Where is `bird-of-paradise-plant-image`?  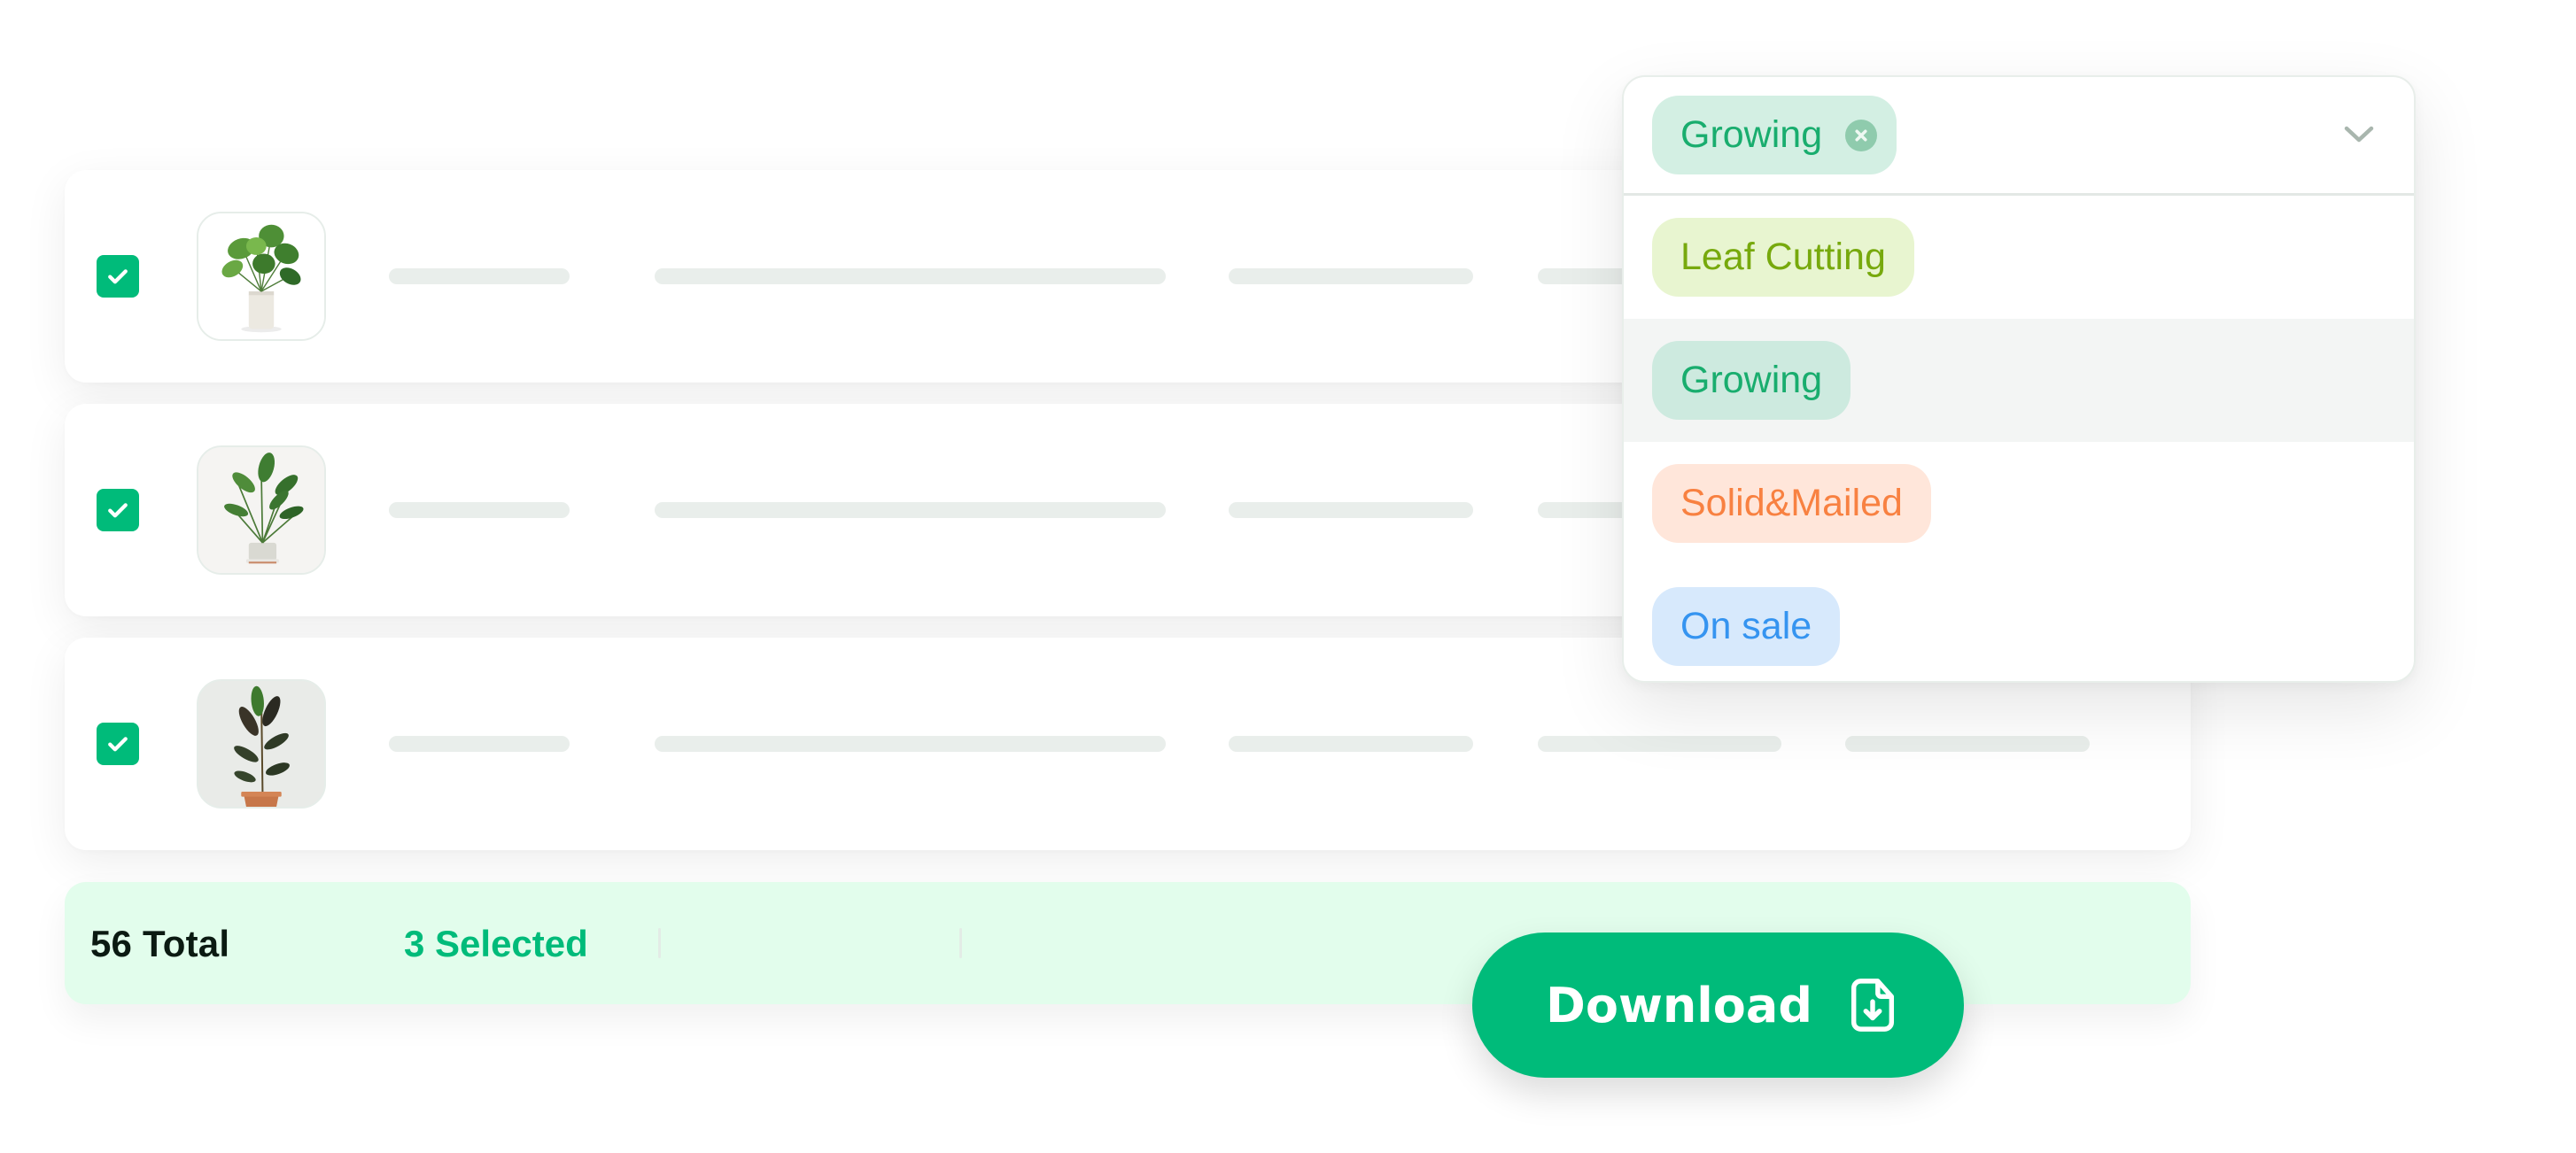
bird-of-paradise-plant-image is located at coordinates (261, 510).